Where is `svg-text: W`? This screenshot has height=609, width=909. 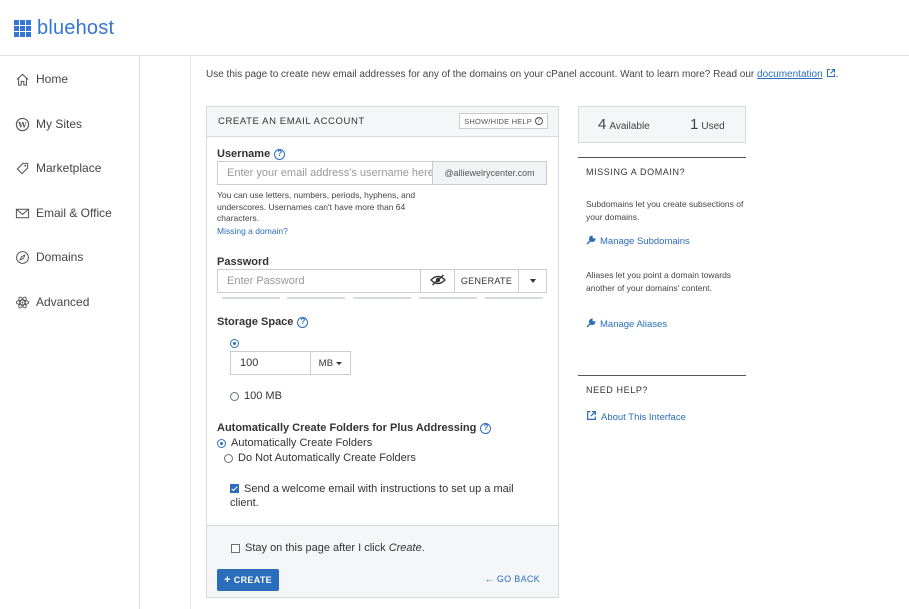 svg-text: W is located at coordinates (22, 124).